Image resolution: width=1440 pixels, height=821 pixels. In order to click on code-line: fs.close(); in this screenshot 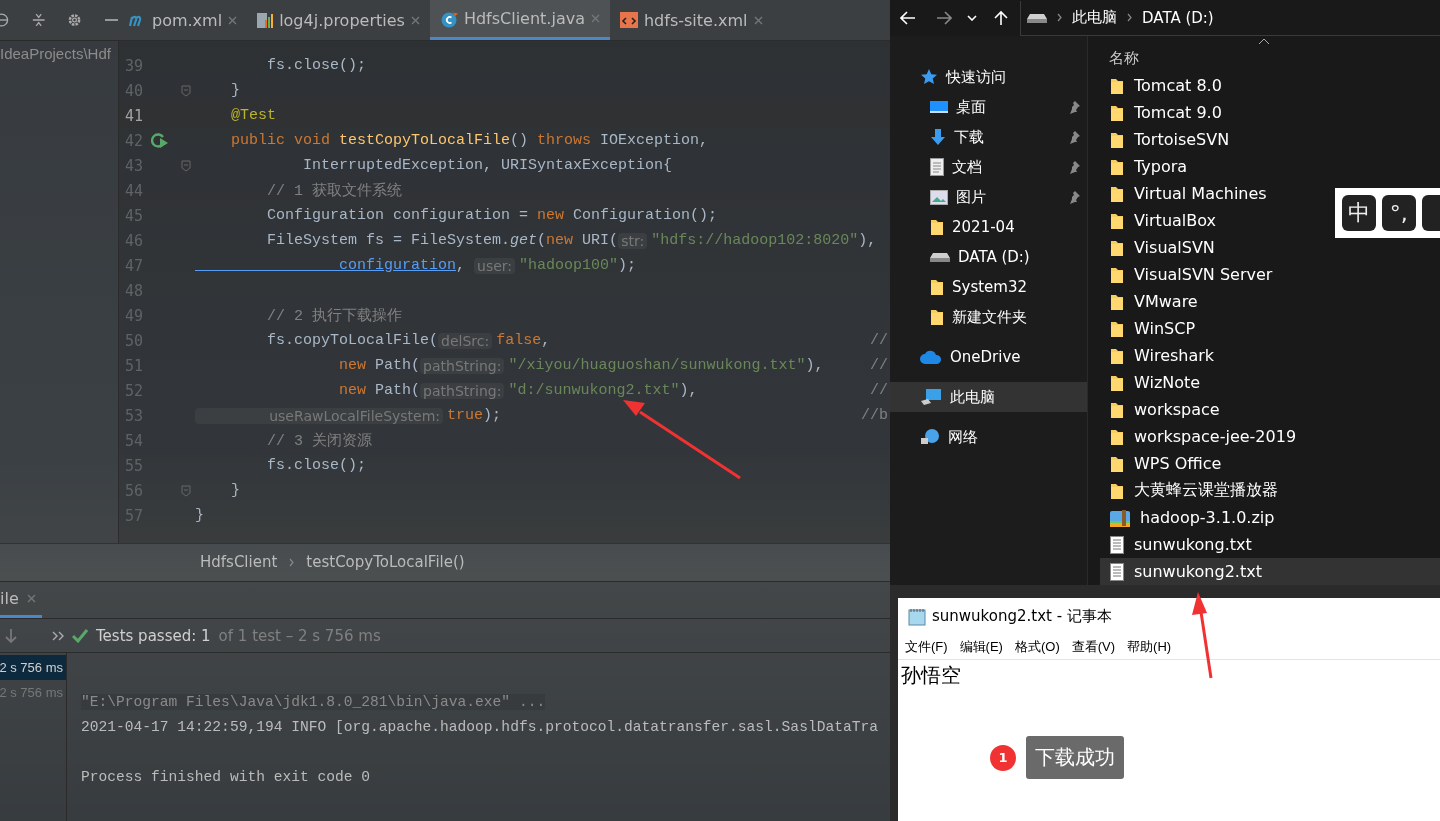, I will do `click(317, 465)`.